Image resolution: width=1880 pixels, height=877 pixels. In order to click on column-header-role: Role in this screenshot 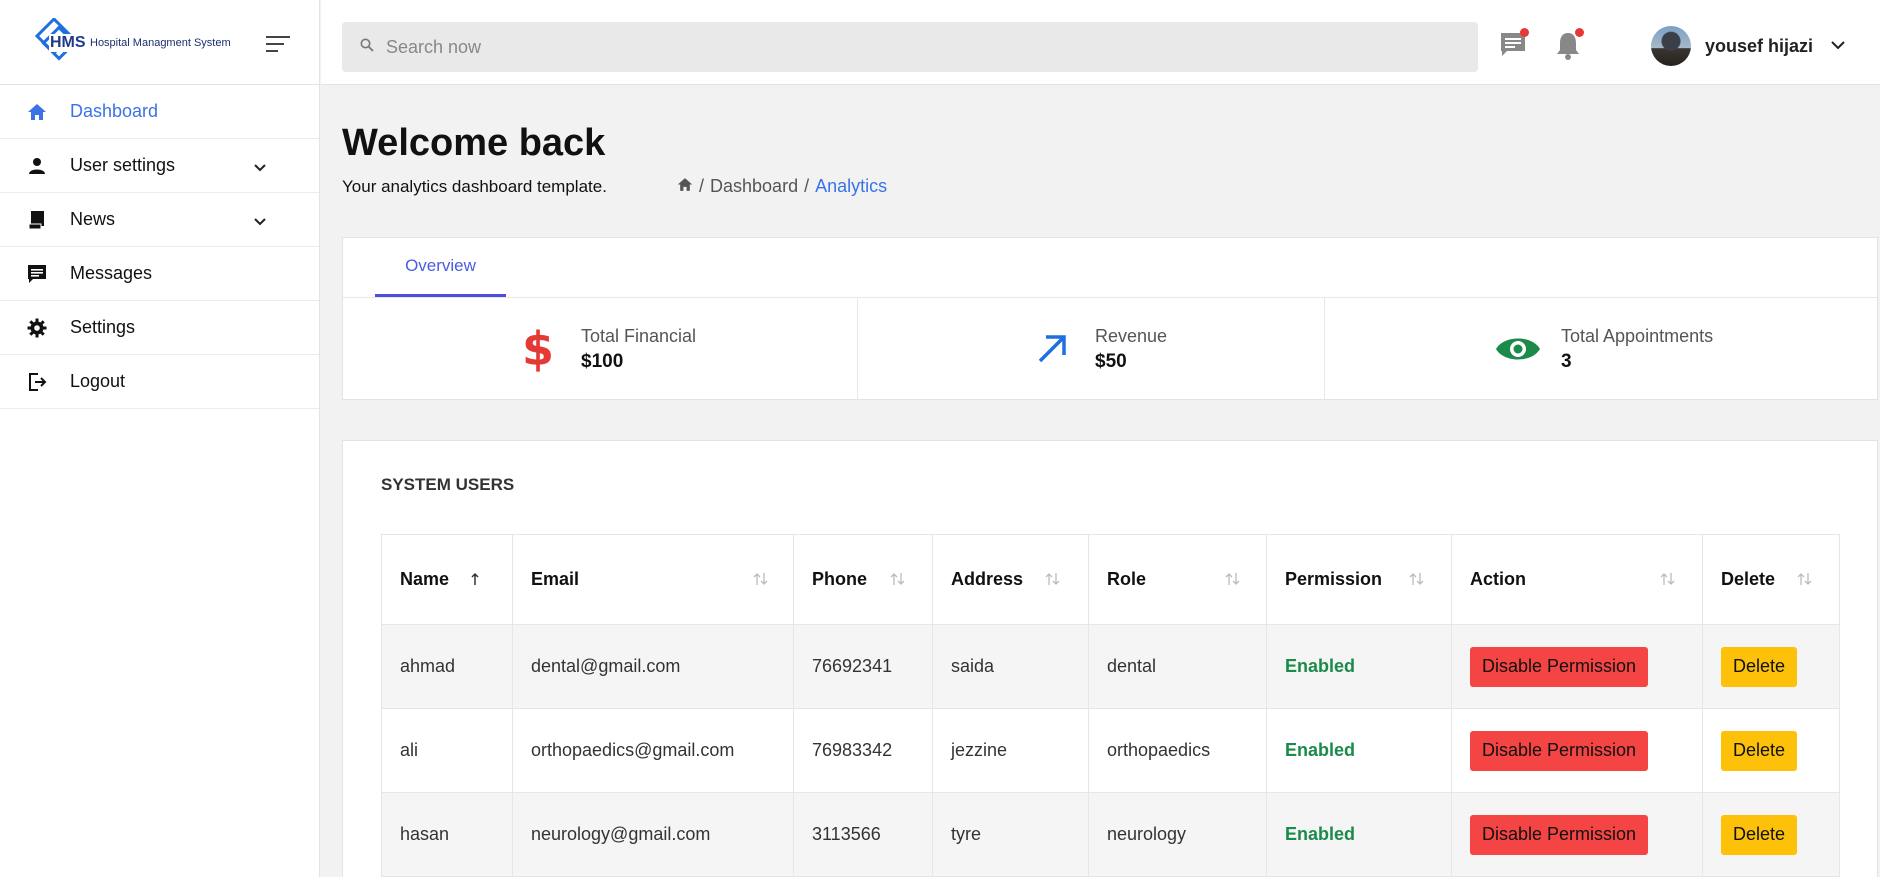, I will do `click(1177, 579)`.